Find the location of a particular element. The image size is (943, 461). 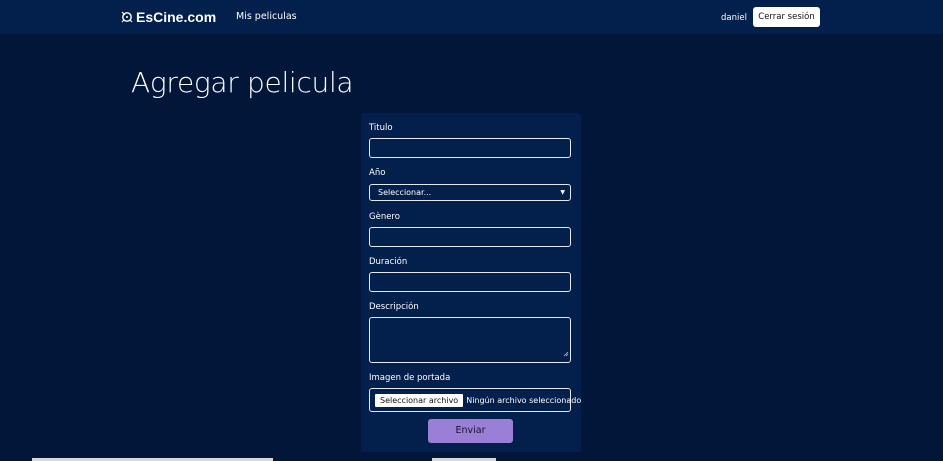

duracion-input is located at coordinates (470, 282).